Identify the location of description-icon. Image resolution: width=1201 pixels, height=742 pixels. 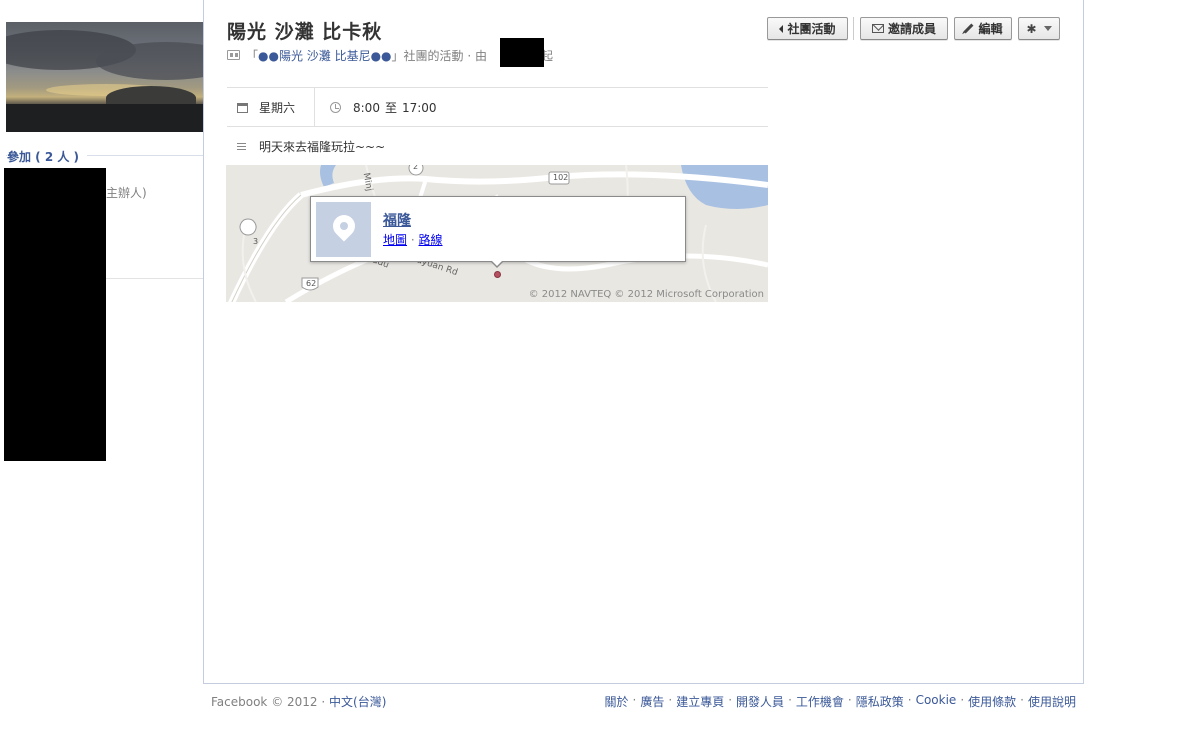
(241, 146).